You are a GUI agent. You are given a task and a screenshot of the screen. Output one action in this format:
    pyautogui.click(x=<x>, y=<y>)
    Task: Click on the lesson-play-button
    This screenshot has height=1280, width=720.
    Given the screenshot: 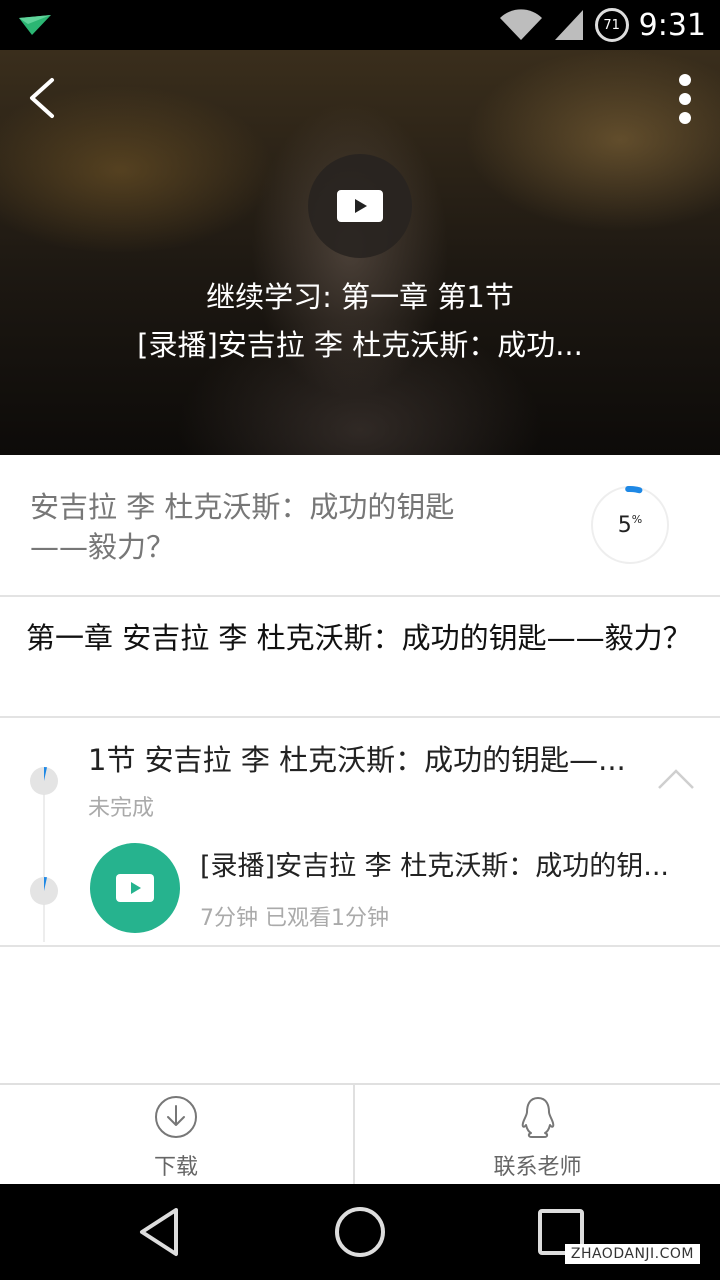 What is the action you would take?
    pyautogui.click(x=135, y=888)
    